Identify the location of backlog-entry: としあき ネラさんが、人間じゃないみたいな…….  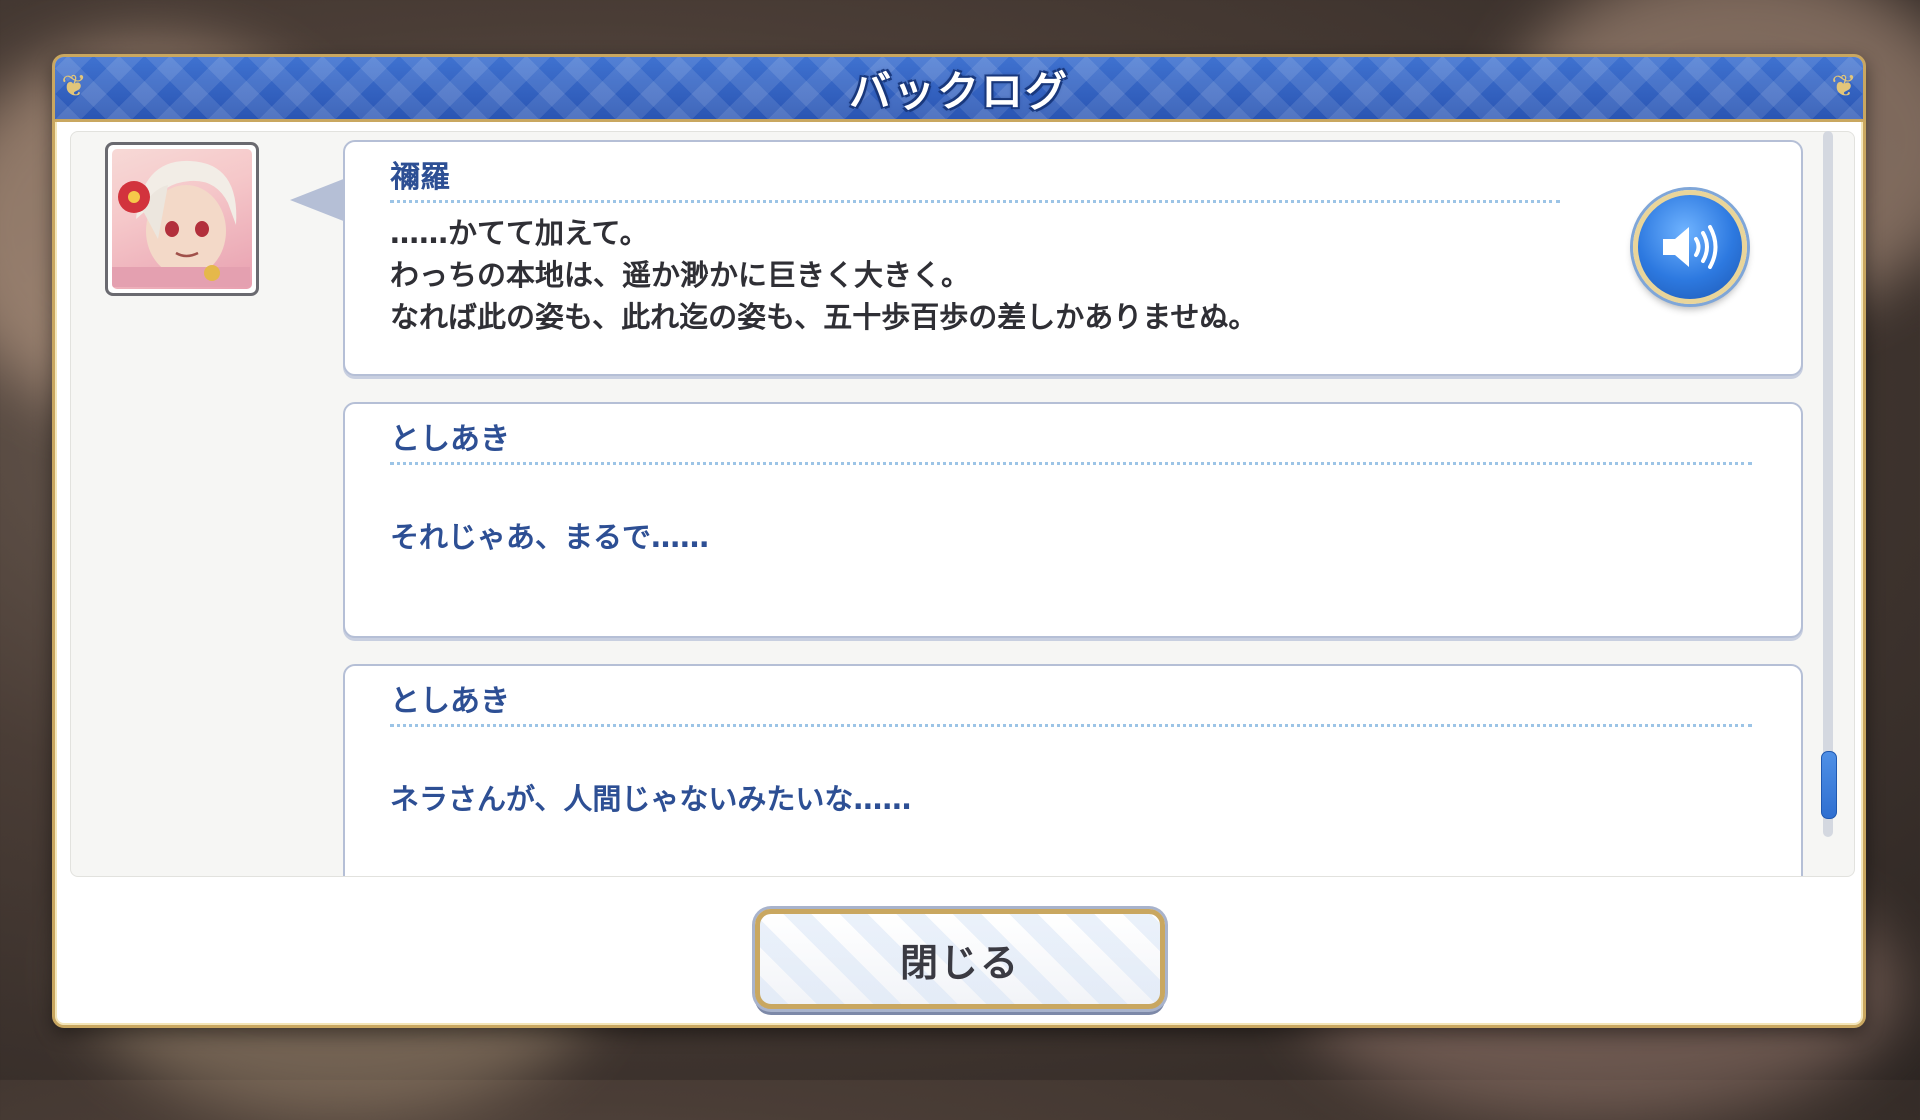
(1073, 770).